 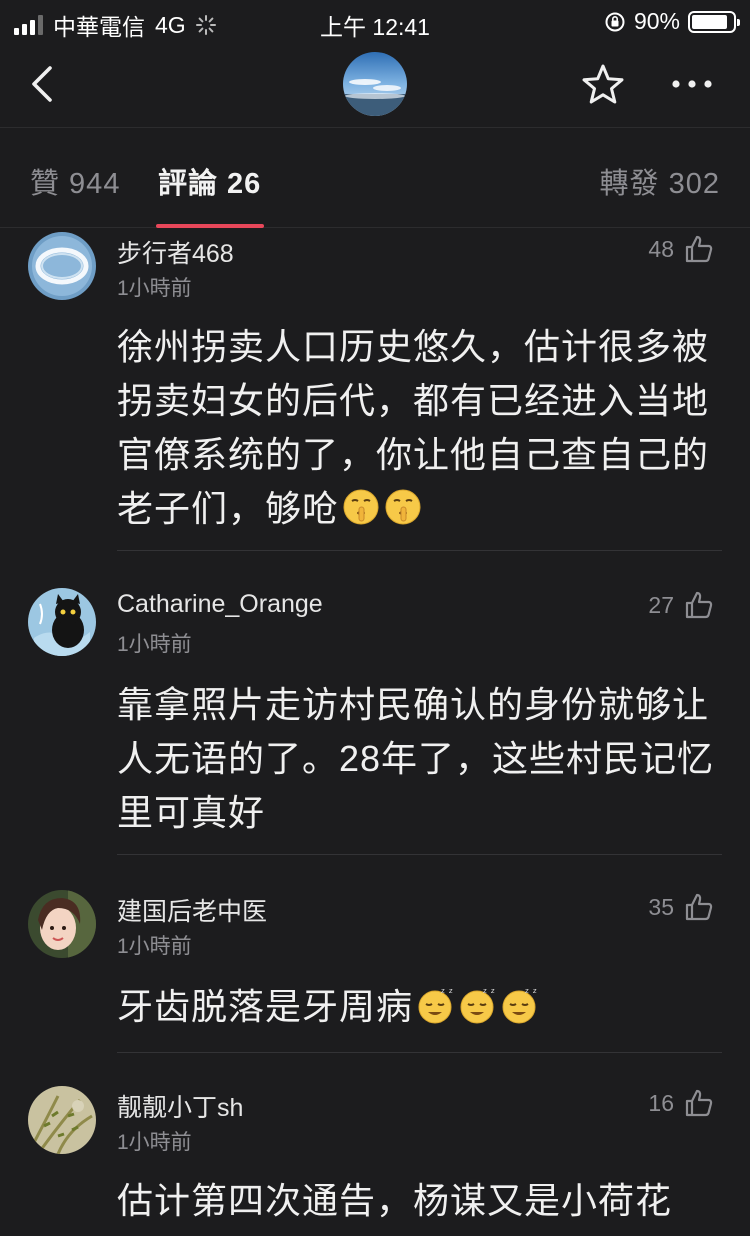 What do you see at coordinates (395, 1200) in the screenshot?
I see `comment-text: 估计第四次通告，杨谋又是小荷花` at bounding box center [395, 1200].